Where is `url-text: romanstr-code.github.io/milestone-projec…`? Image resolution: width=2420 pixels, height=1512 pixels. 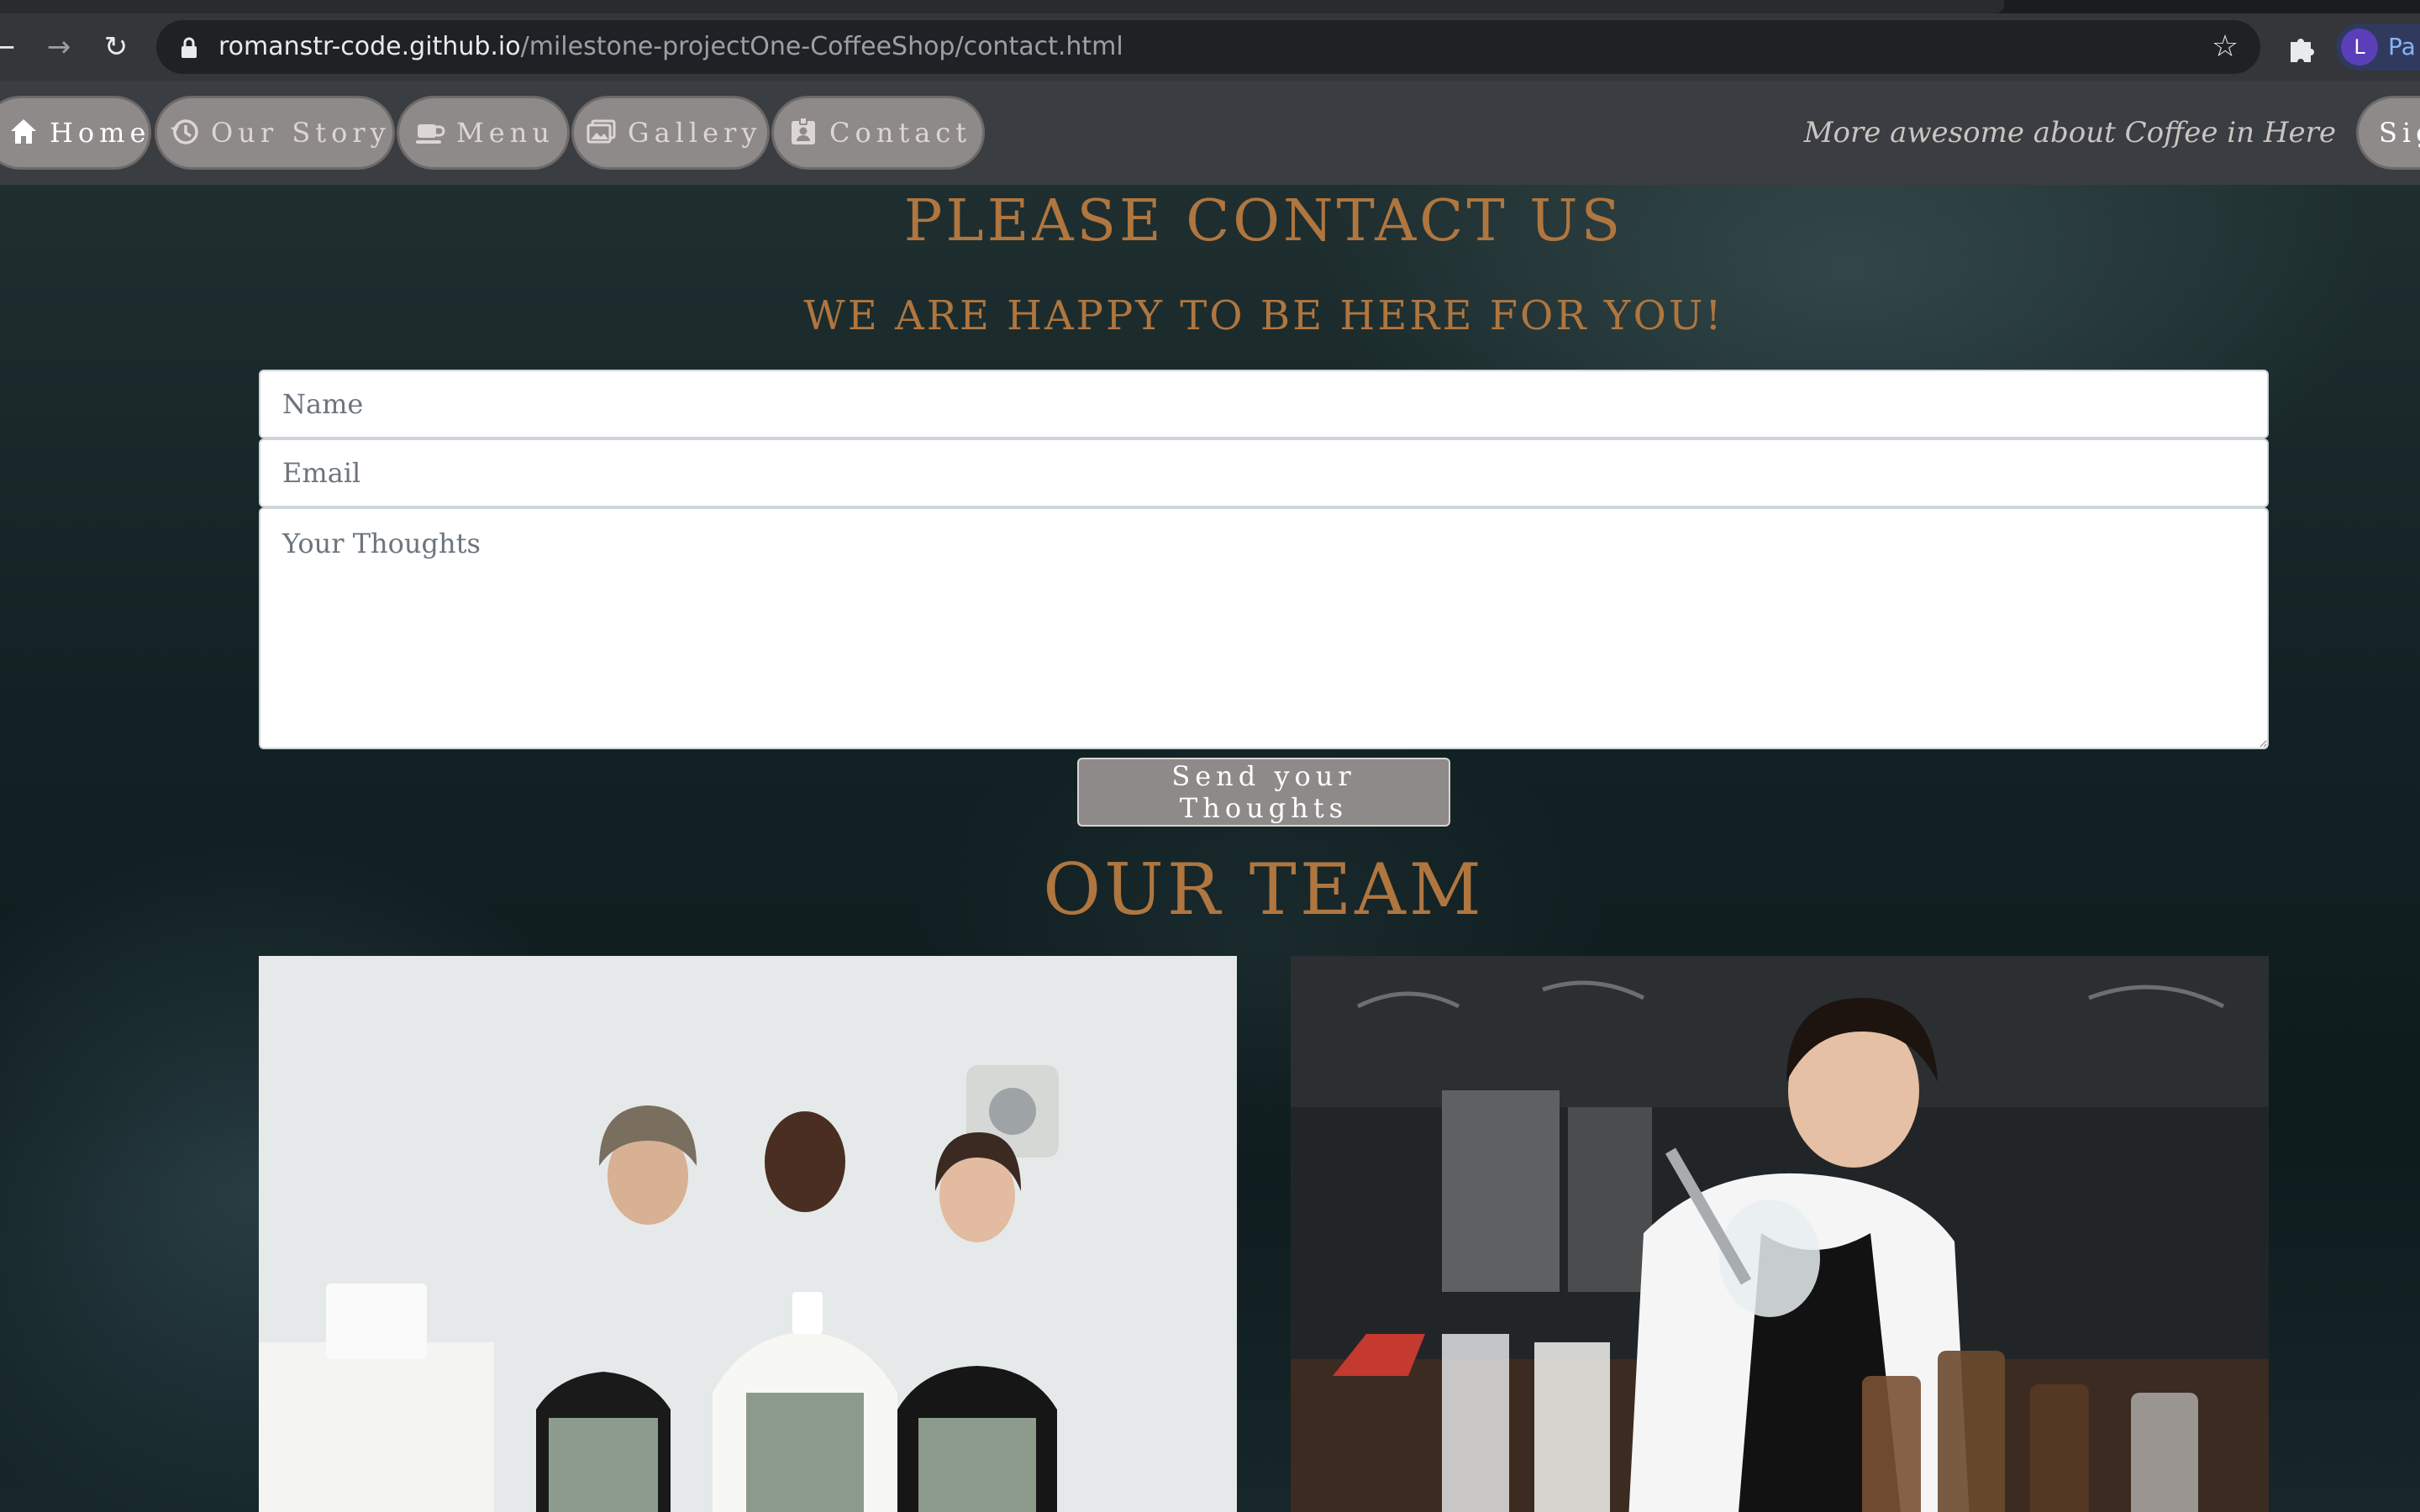 url-text: romanstr-code.github.io/milestone-projec… is located at coordinates (671, 47).